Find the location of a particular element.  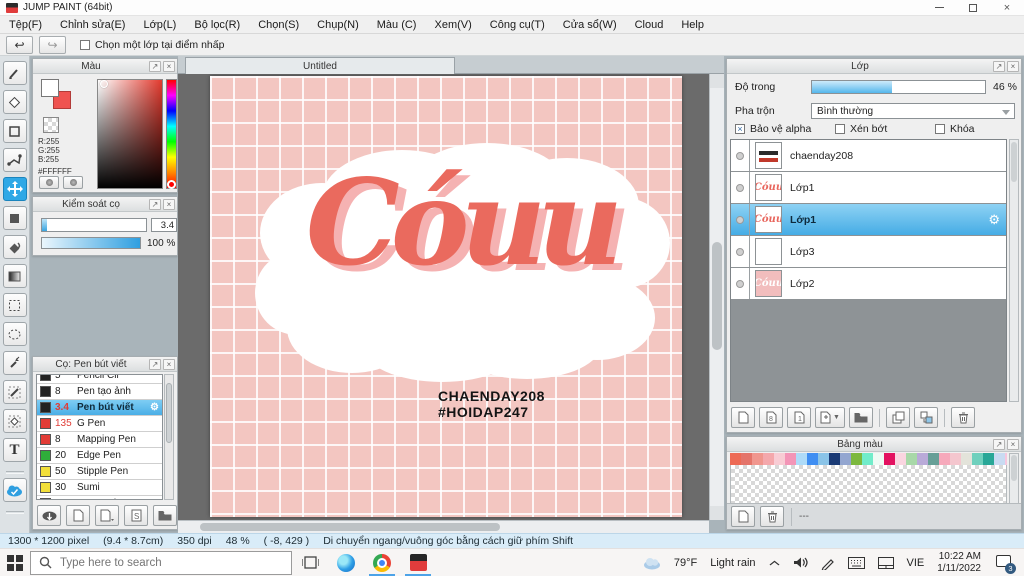

brush-settings-gear-icon: ⚙ is located at coordinates (154, 407).